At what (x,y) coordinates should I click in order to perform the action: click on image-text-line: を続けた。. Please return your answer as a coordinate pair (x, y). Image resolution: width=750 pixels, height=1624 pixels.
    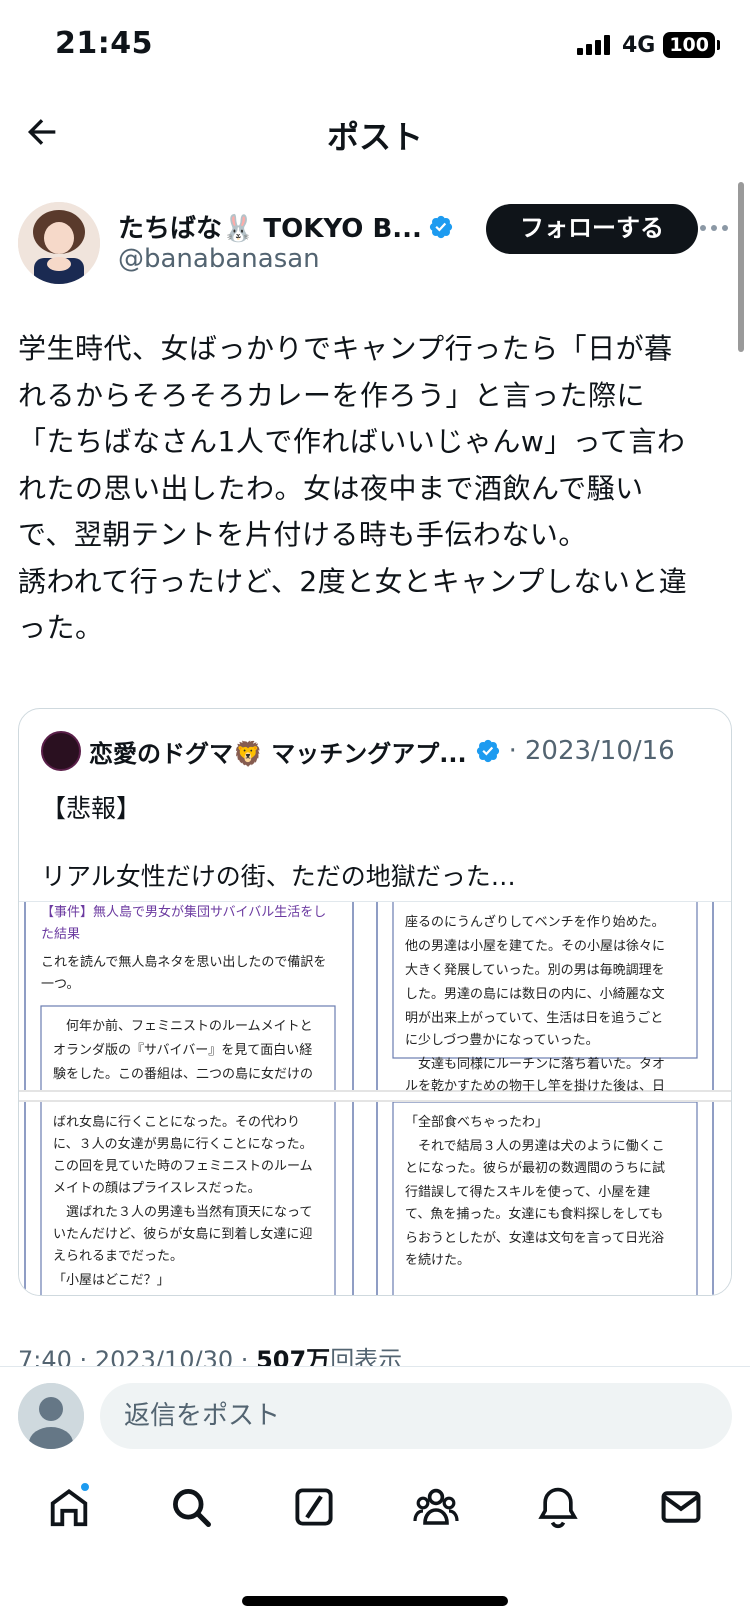
    Looking at the image, I should click on (437, 1260).